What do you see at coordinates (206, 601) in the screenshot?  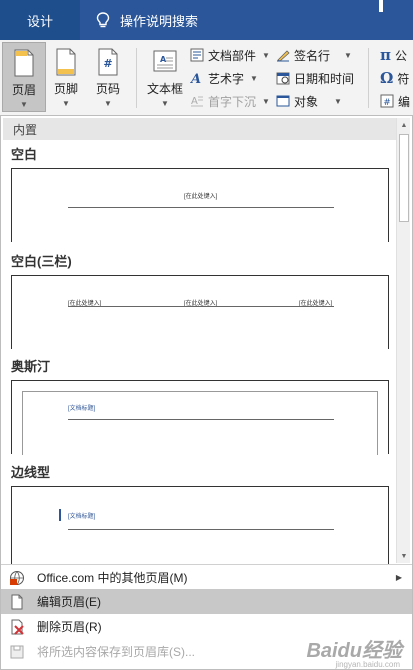 I see `edit-header-menu-item: 编辑页眉(E)` at bounding box center [206, 601].